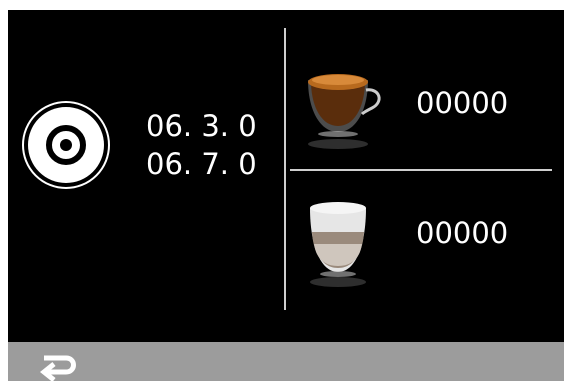  I want to click on version-primary: 06. 3. 0, so click(201, 126).